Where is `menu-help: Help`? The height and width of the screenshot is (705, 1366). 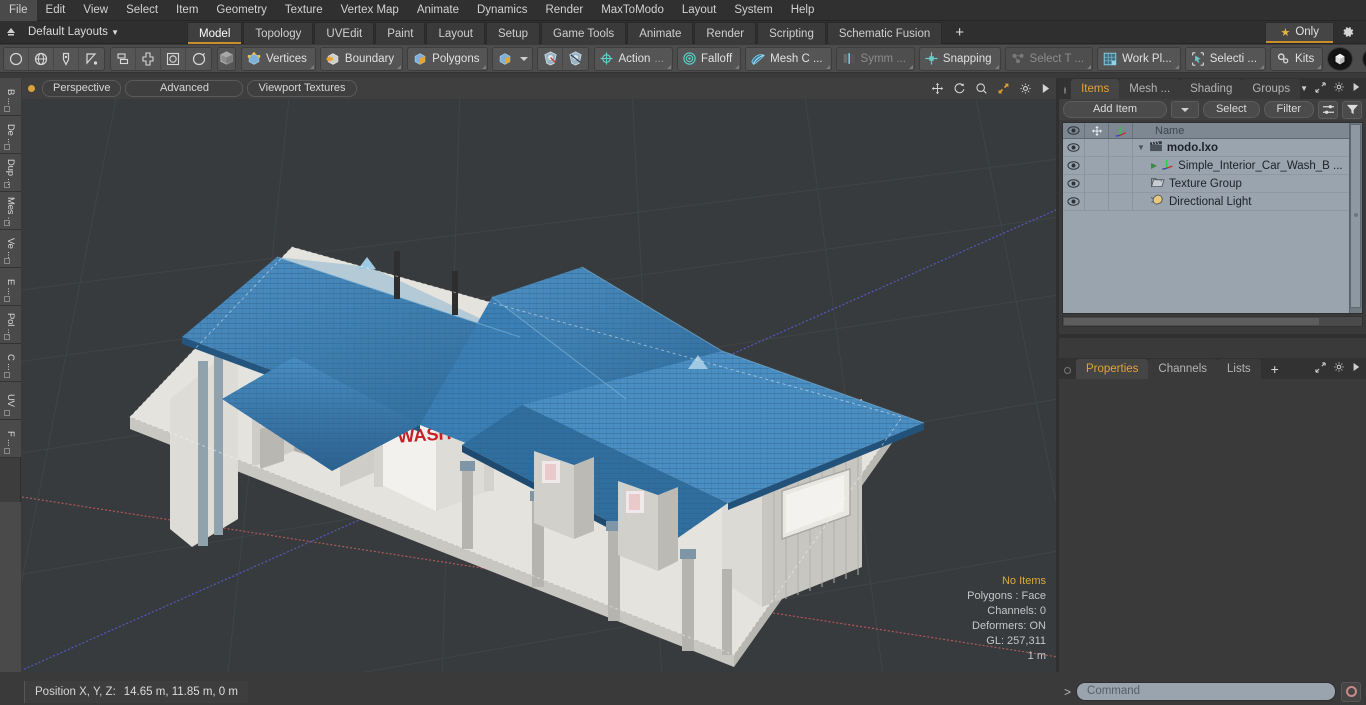 menu-help: Help is located at coordinates (803, 10).